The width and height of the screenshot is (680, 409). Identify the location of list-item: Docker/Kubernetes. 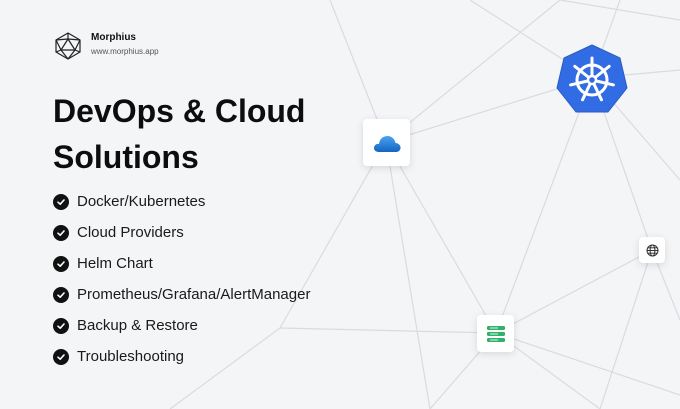
(181, 201).